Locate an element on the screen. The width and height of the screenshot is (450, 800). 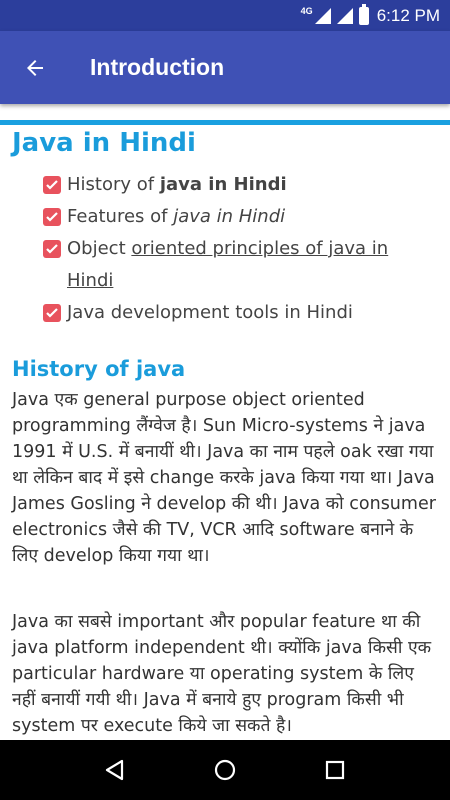
title-divider is located at coordinates (225, 122).